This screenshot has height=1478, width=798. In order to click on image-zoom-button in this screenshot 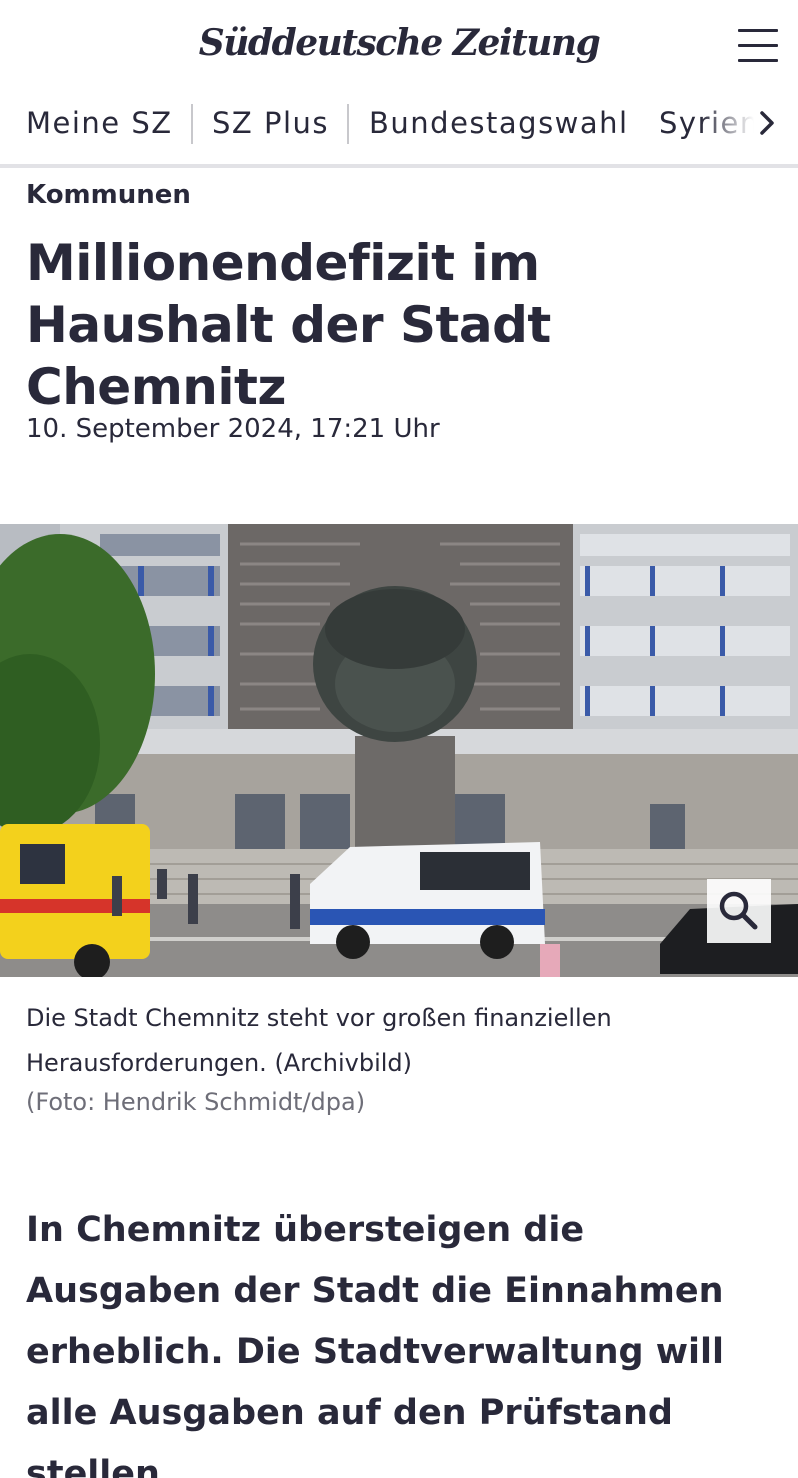, I will do `click(739, 911)`.